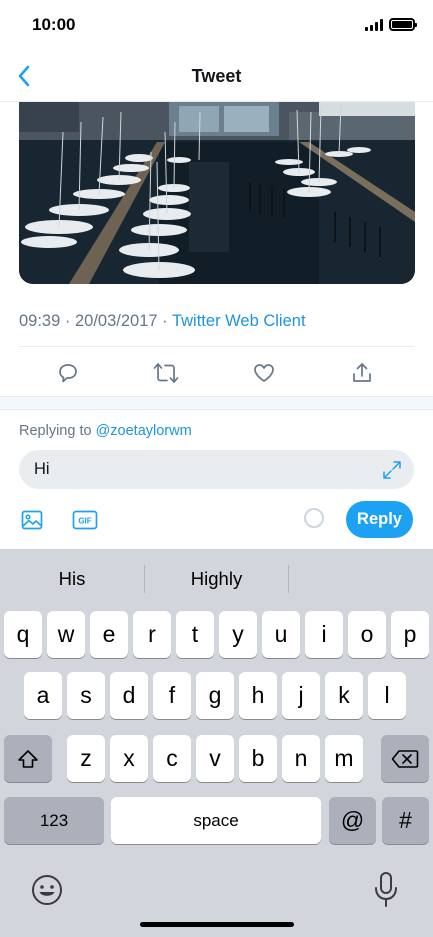 Image resolution: width=433 pixels, height=937 pixels. Describe the element at coordinates (344, 695) in the screenshot. I see `key-k: k` at that location.